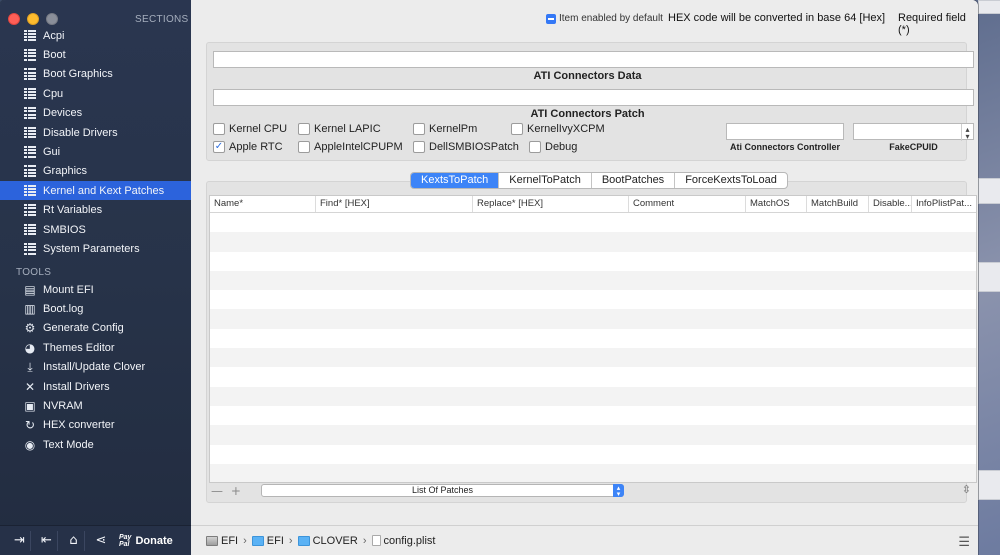 This screenshot has width=1000, height=555. What do you see at coordinates (776, 204) in the screenshot?
I see `column-header: MatchOS` at bounding box center [776, 204].